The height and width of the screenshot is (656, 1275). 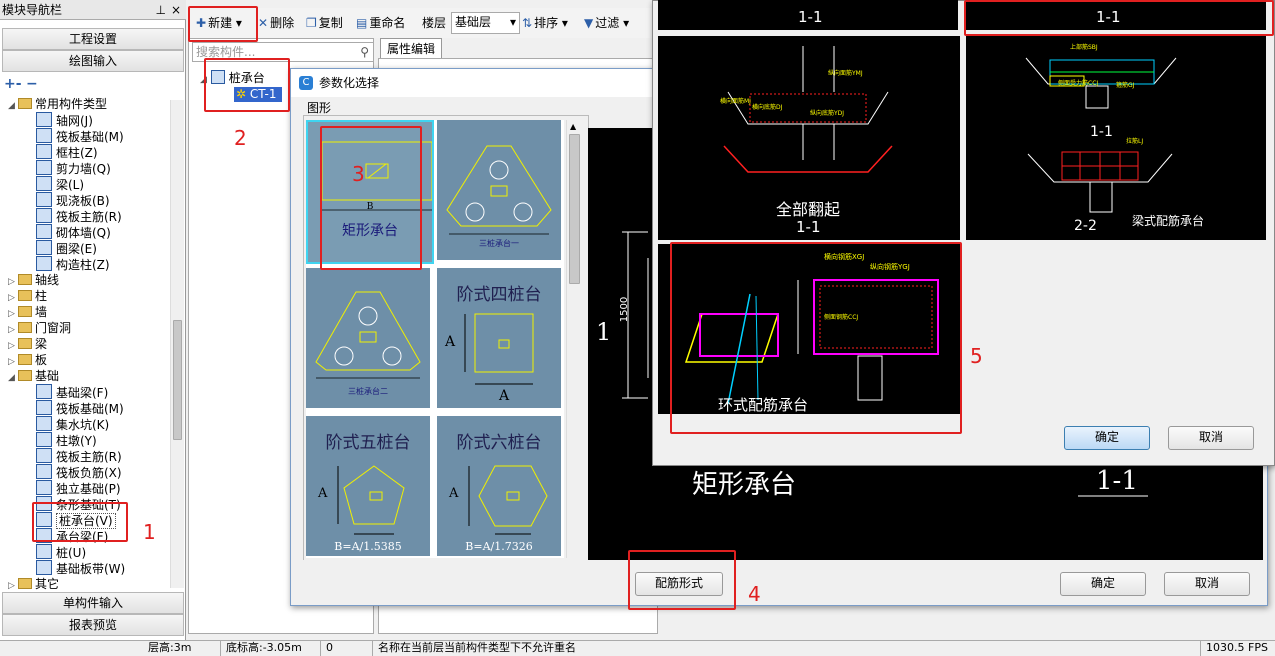 What do you see at coordinates (83, 425) in the screenshot?
I see `nav-tree-label: 集水坑(K)` at bounding box center [83, 425].